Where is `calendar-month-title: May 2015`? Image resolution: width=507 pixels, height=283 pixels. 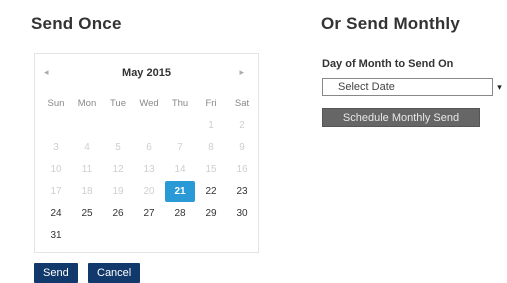 calendar-month-title: May 2015 is located at coordinates (146, 73).